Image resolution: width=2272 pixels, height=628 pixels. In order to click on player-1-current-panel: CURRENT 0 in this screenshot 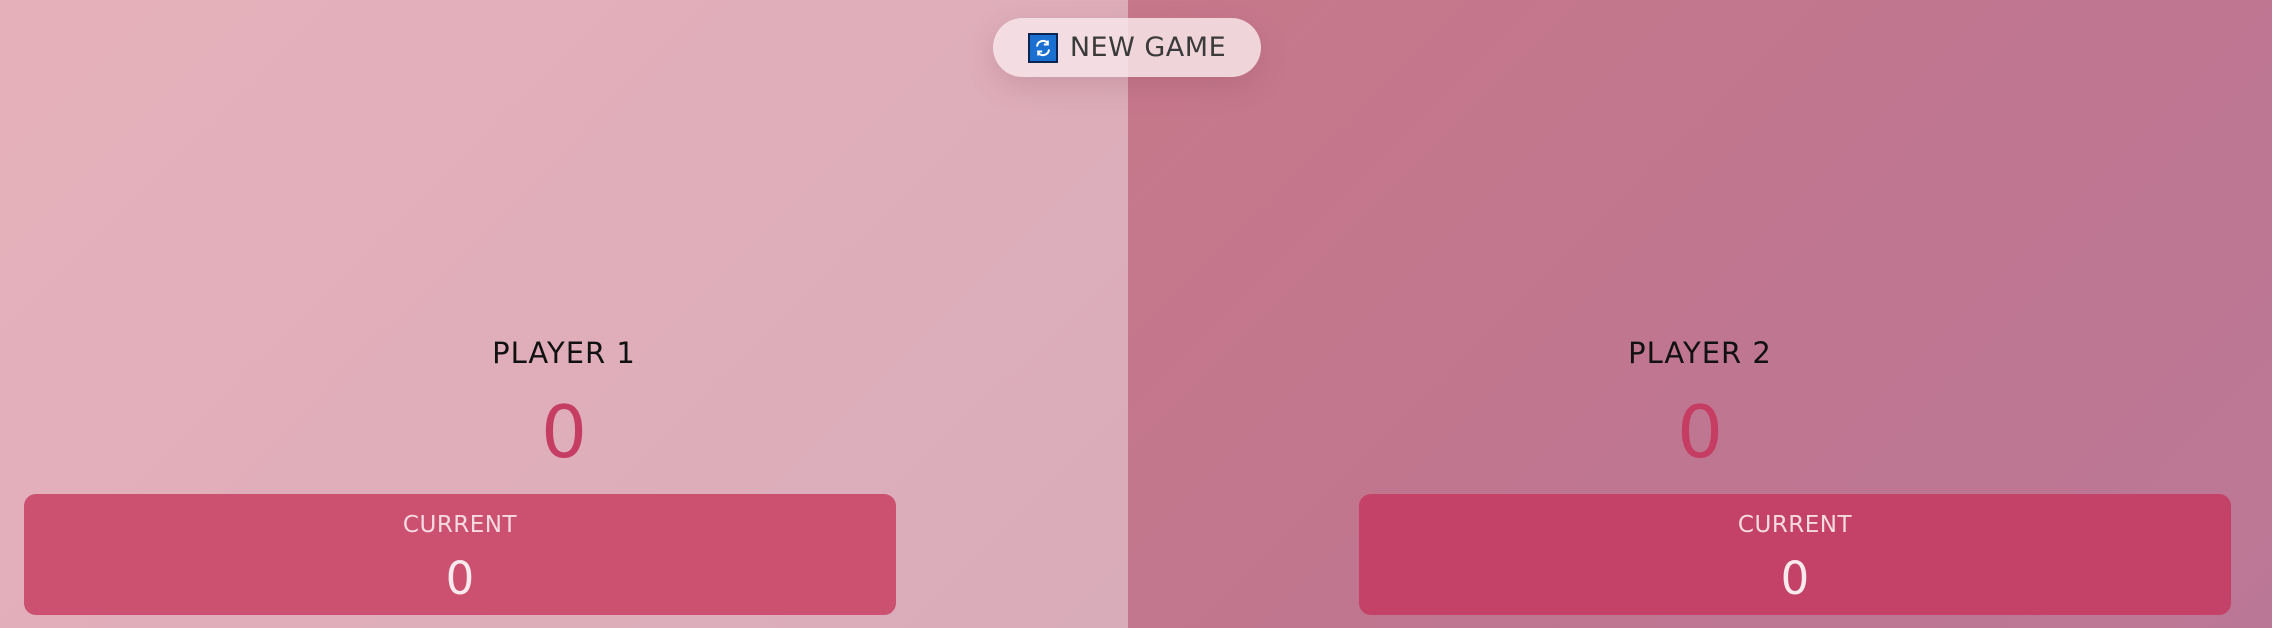, I will do `click(460, 554)`.